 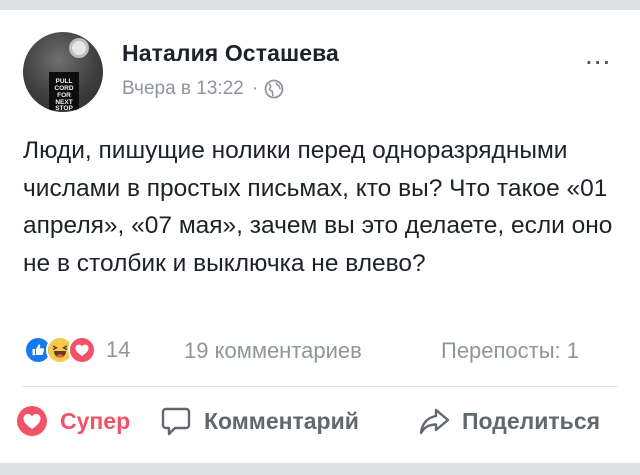 What do you see at coordinates (320, 386) in the screenshot?
I see `divider` at bounding box center [320, 386].